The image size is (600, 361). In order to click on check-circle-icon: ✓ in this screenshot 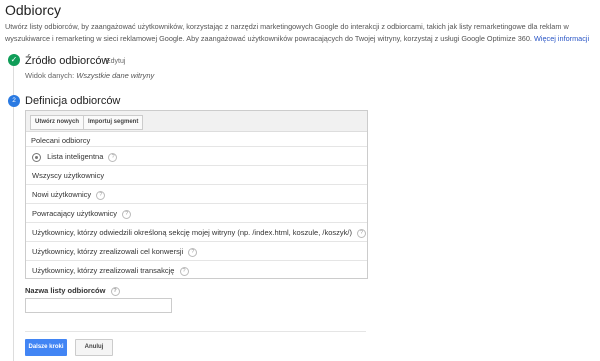, I will do `click(14, 60)`.